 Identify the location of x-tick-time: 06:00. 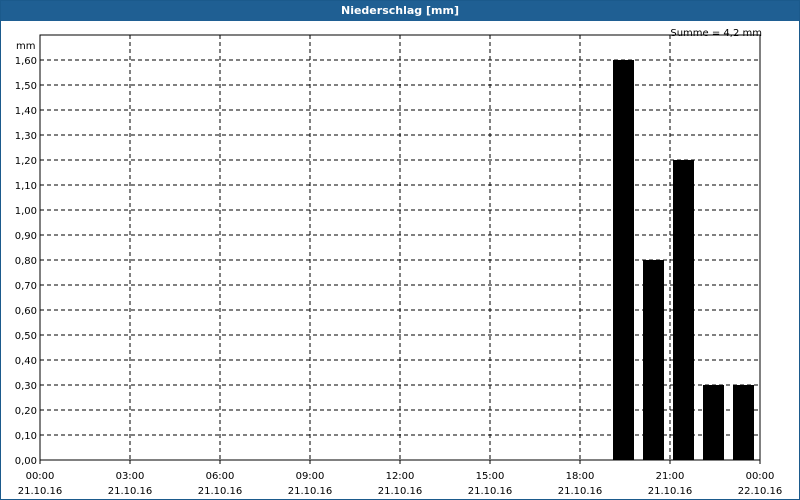
(220, 476).